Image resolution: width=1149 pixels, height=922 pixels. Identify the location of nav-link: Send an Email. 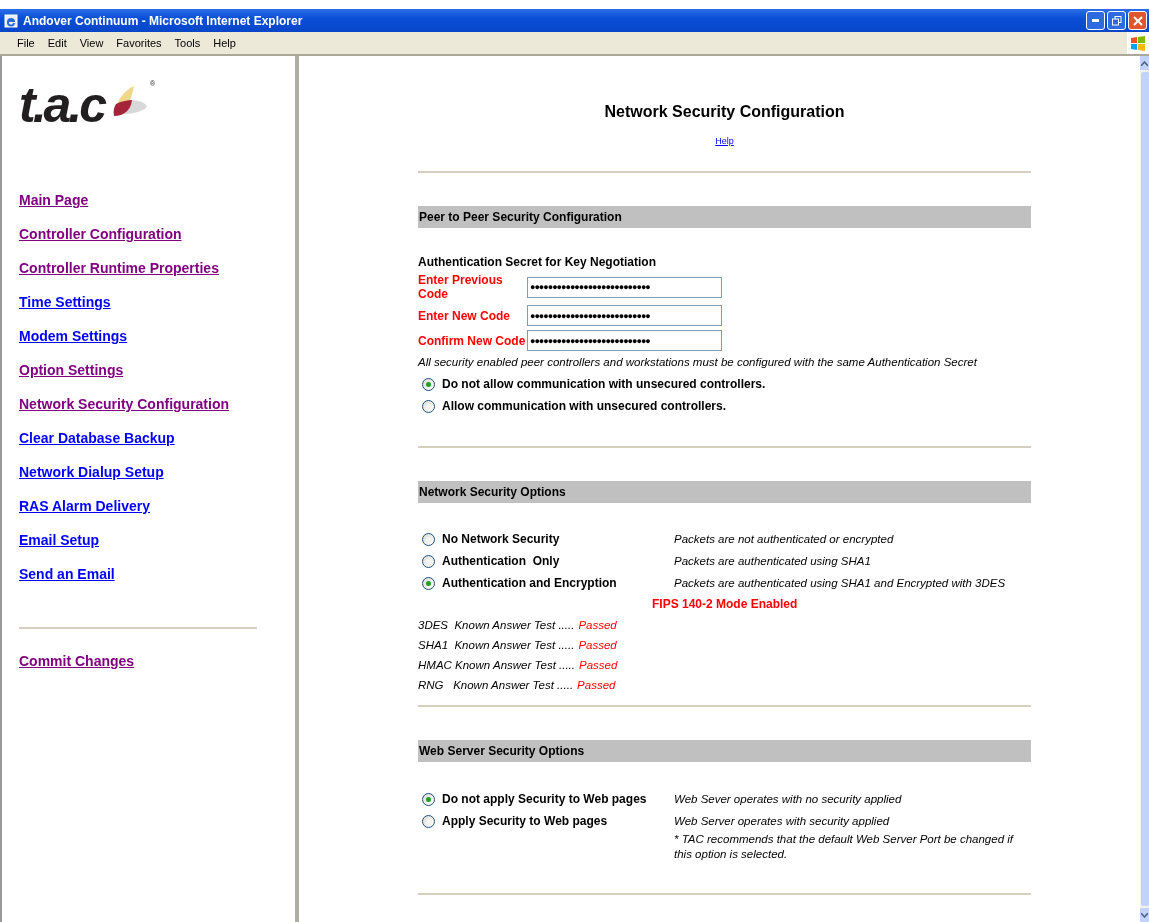
(67, 574).